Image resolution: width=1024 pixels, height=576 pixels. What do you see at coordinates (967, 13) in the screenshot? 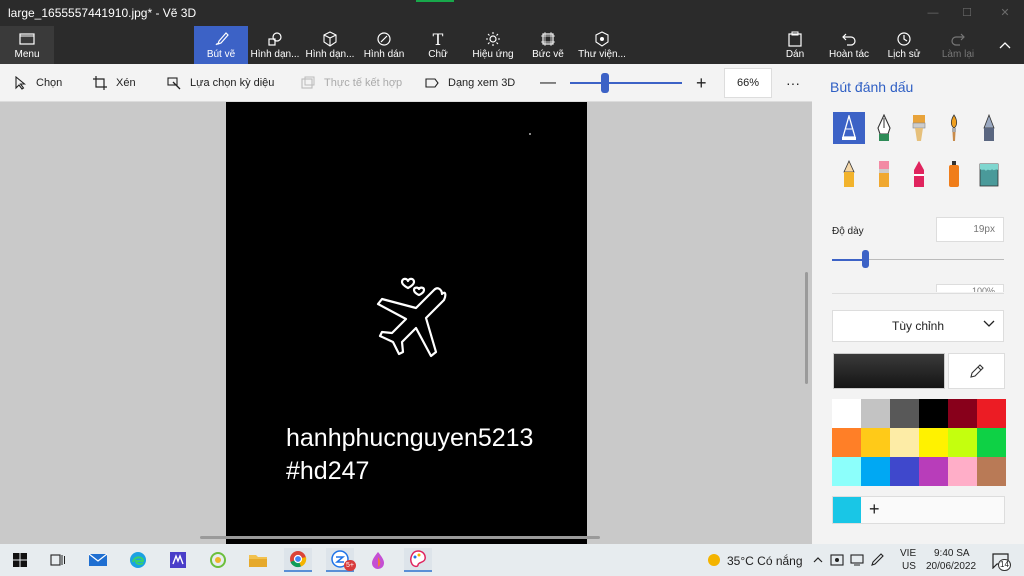
I see `maximize-button: ☐` at bounding box center [967, 13].